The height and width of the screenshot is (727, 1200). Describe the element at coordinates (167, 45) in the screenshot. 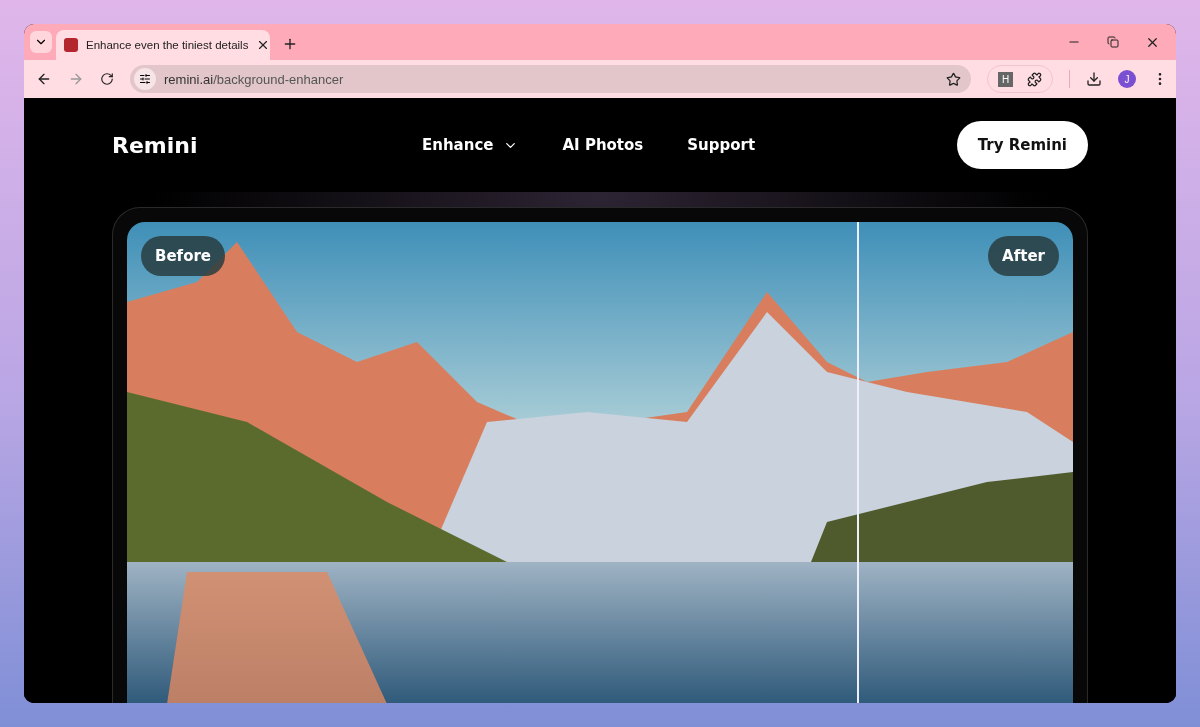

I see `tab-title: Enhance even the tiniest details` at that location.